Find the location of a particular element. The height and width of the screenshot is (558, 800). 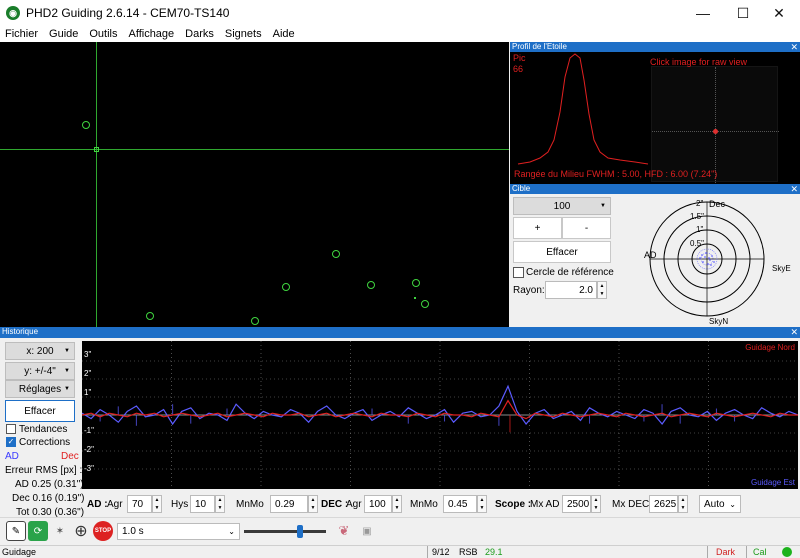

dec-mode-select: Auto ⌄ is located at coordinates (720, 504).